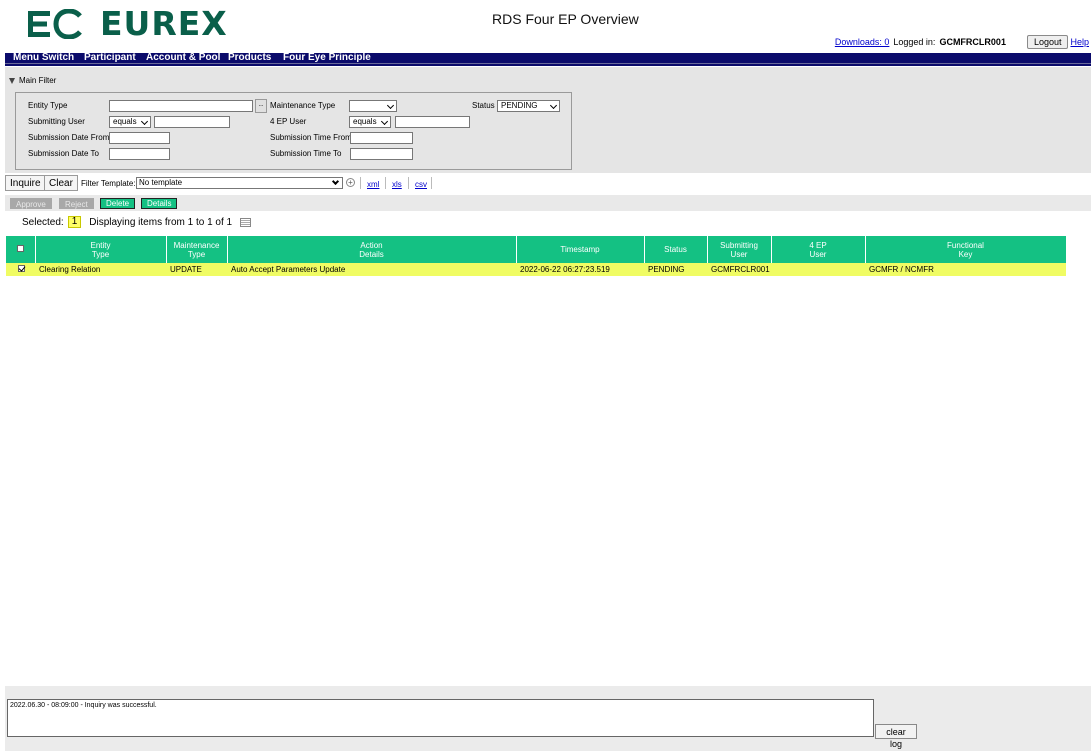 This screenshot has height=751, width=1091. What do you see at coordinates (914, 42) in the screenshot?
I see `logged-in-label: Logged in:` at bounding box center [914, 42].